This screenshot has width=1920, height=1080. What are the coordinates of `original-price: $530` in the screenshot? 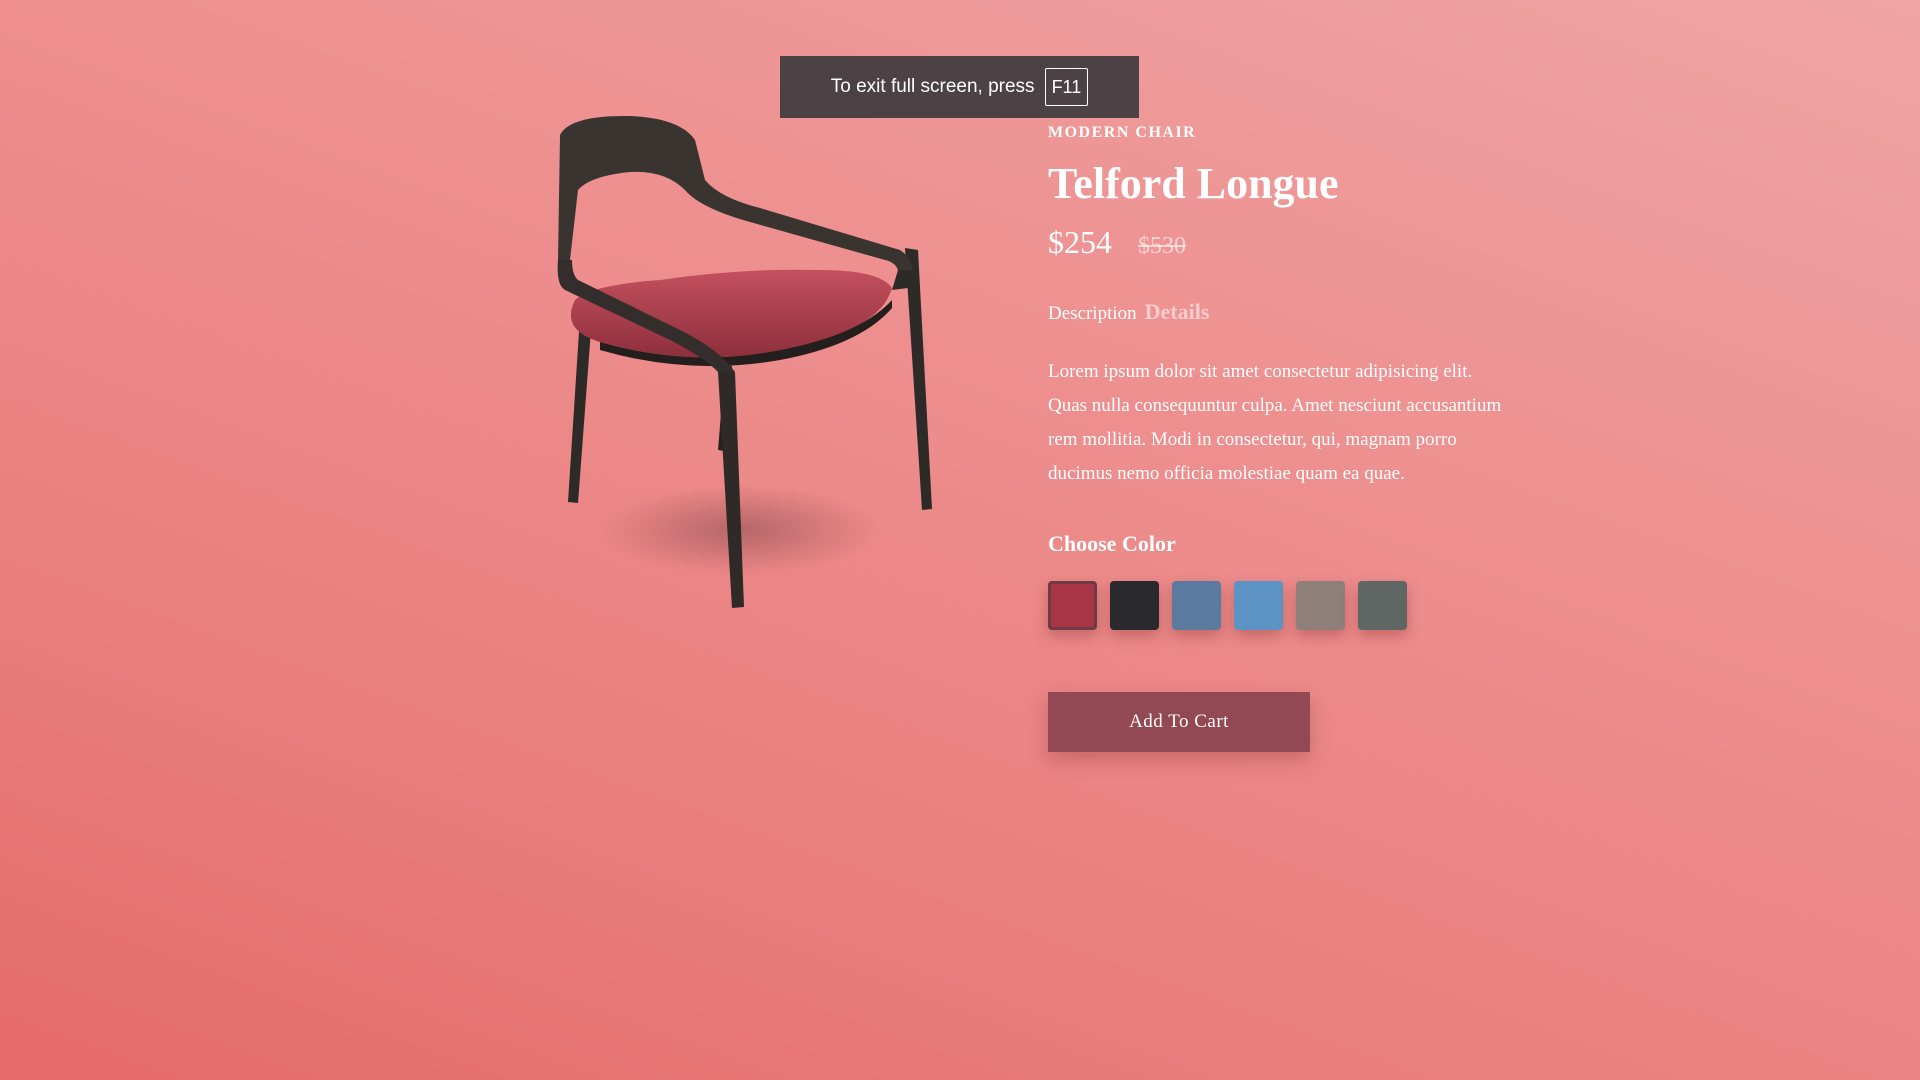 It's located at (1162, 246).